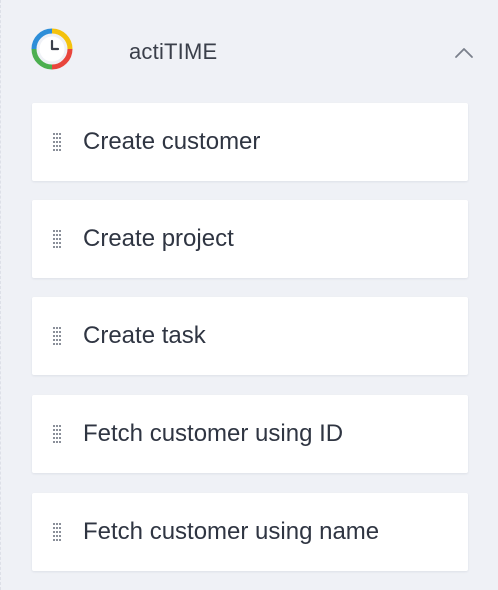 The height and width of the screenshot is (590, 498). Describe the element at coordinates (250, 336) in the screenshot. I see `action-card-create-task: Create task` at that location.